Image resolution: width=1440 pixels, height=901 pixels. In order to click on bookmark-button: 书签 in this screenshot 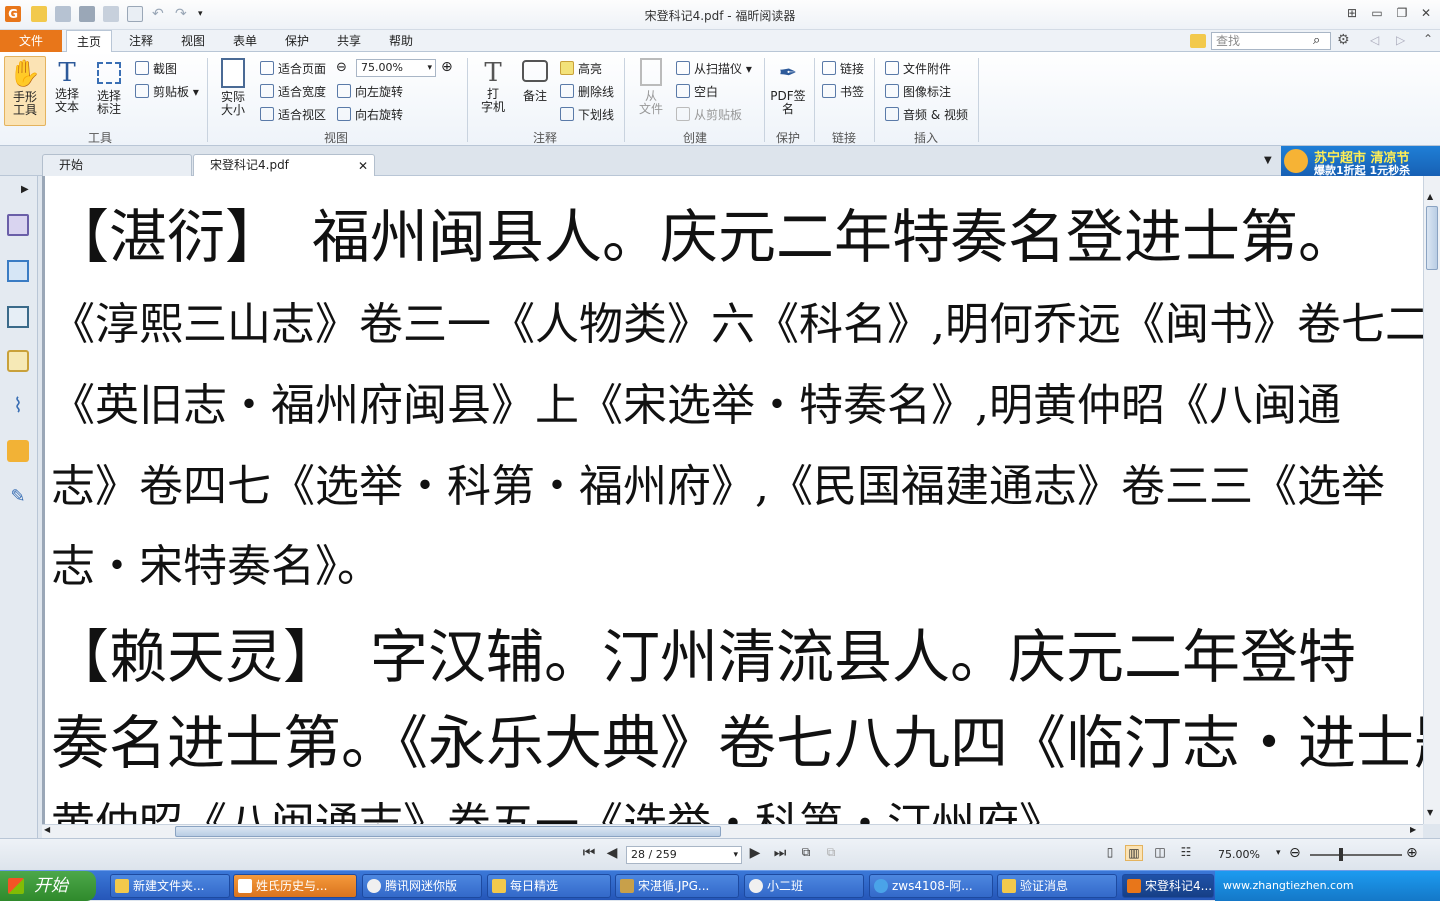, I will do `click(843, 91)`.